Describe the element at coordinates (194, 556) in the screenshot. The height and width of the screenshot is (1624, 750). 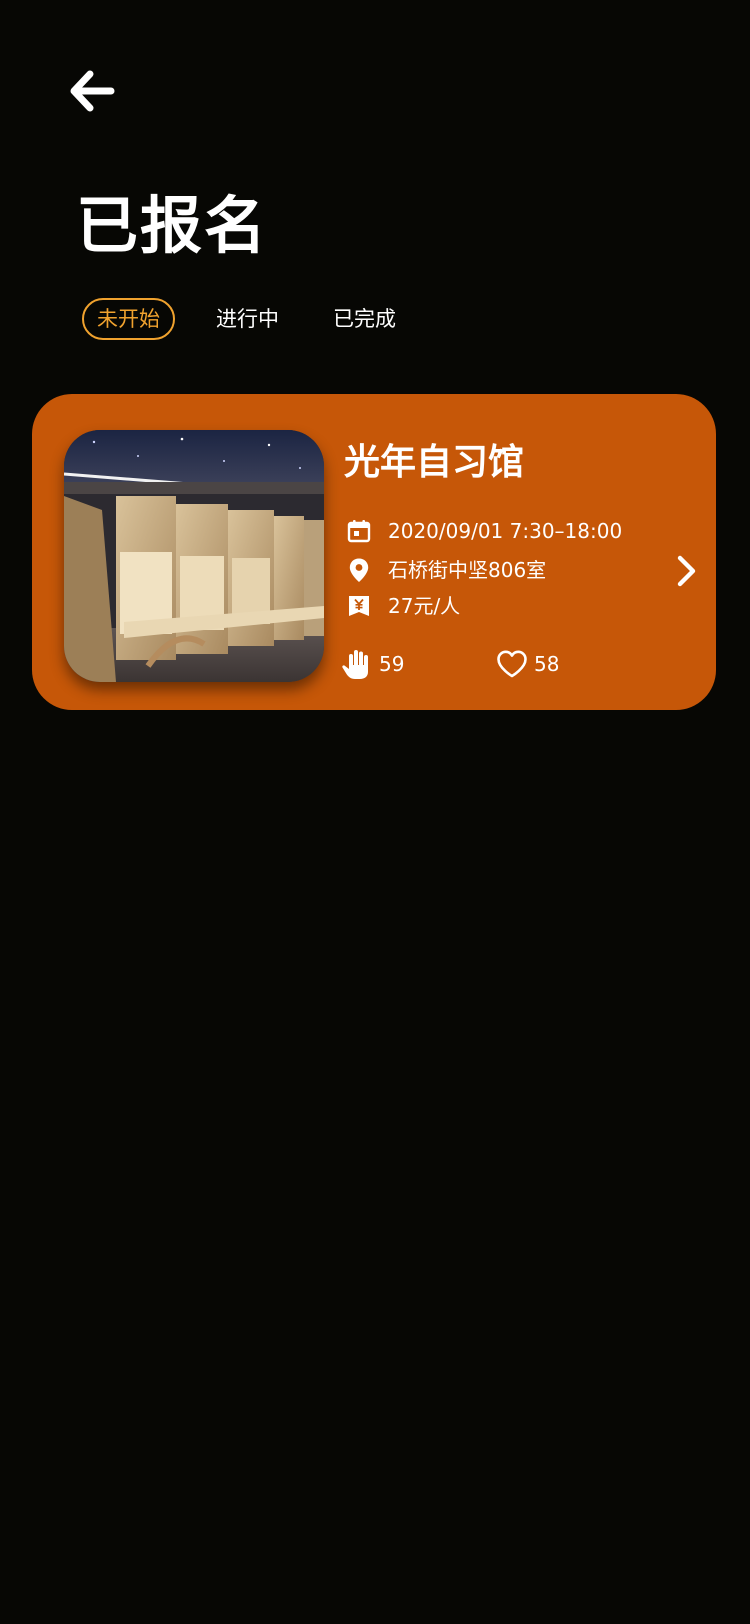
I see `venue-photo` at that location.